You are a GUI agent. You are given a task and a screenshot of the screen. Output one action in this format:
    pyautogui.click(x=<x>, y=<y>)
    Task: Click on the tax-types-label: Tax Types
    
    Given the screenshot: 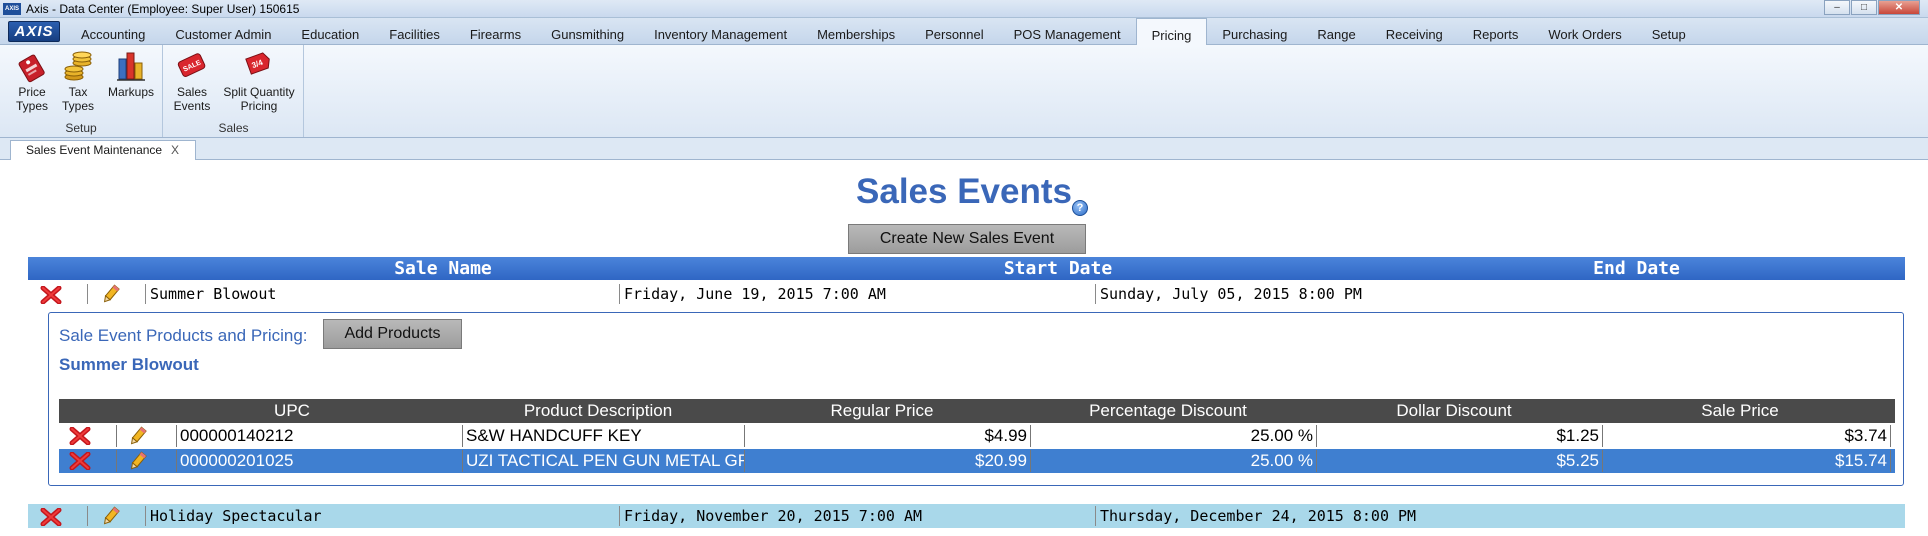 What is the action you would take?
    pyautogui.click(x=77, y=99)
    